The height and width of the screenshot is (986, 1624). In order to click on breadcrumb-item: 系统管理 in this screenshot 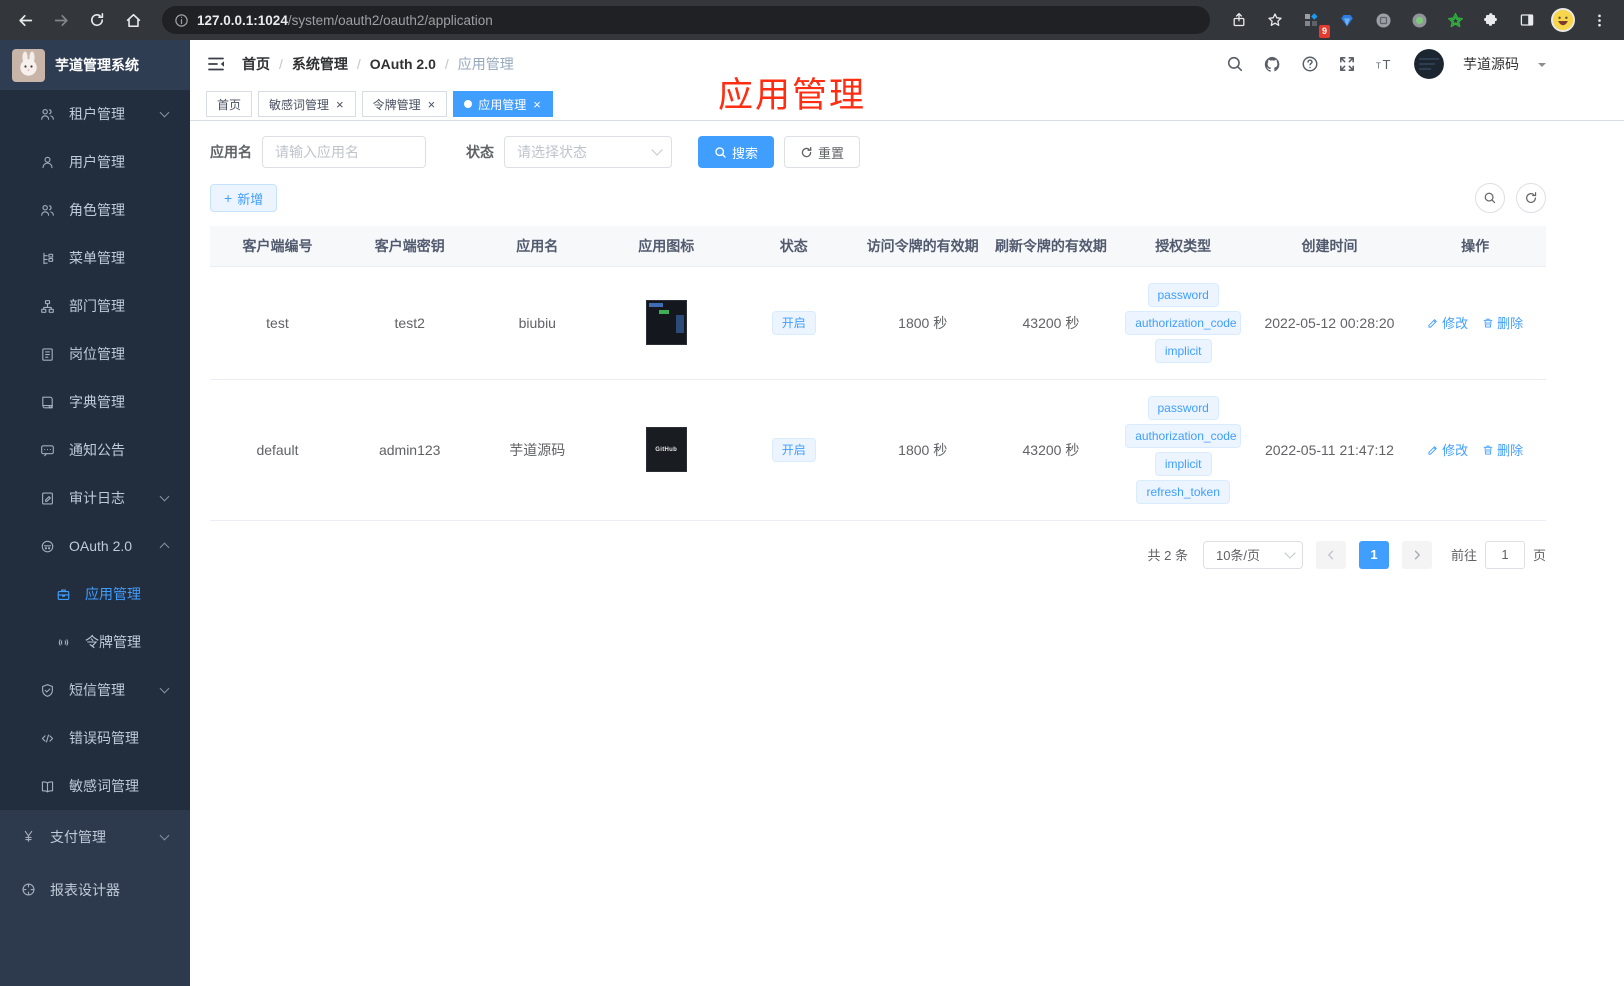, I will do `click(320, 64)`.